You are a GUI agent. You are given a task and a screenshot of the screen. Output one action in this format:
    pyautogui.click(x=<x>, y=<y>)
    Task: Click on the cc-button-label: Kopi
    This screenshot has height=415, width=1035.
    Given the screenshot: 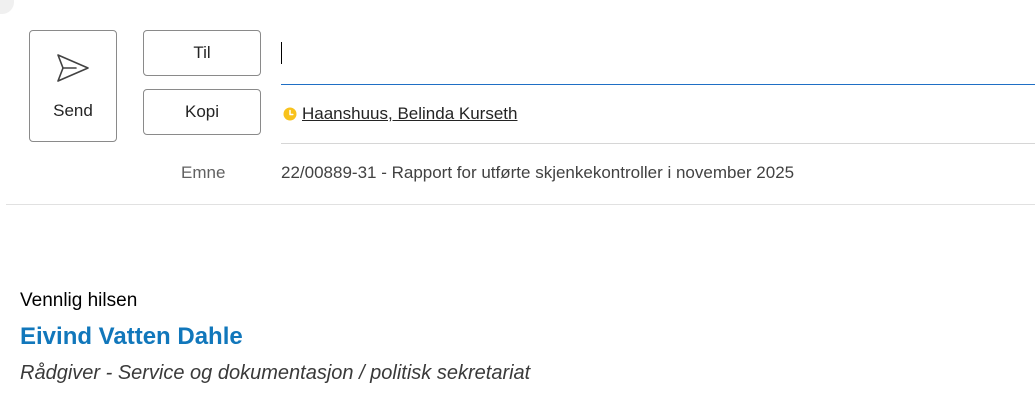 What is the action you would take?
    pyautogui.click(x=202, y=111)
    